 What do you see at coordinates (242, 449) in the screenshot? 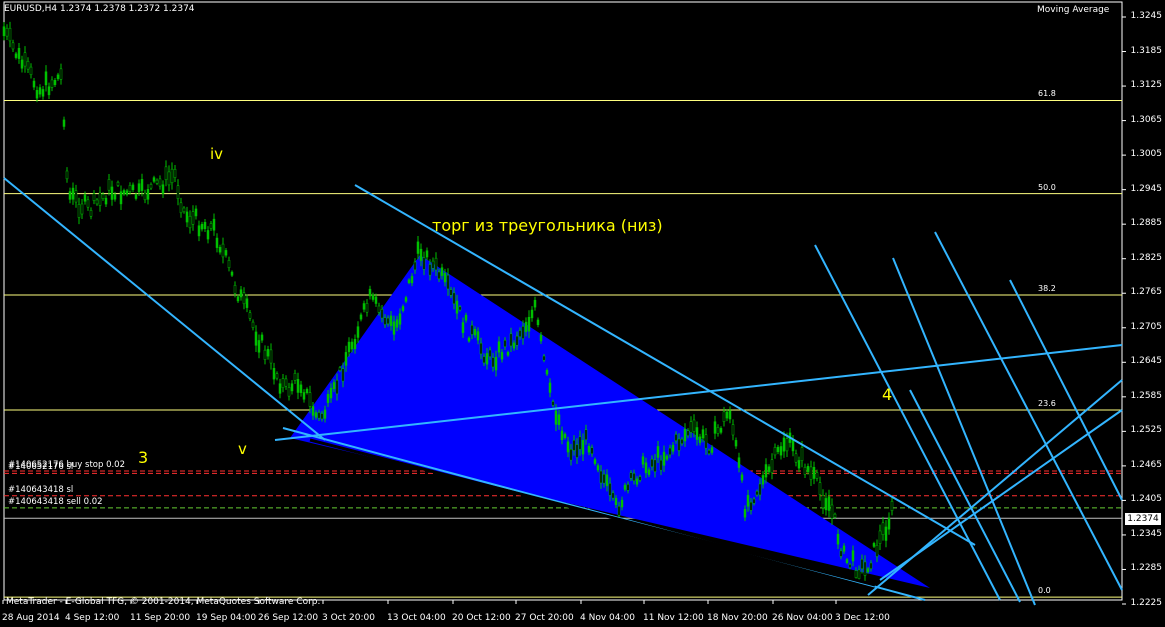
I see `wave-v-label: v` at bounding box center [242, 449].